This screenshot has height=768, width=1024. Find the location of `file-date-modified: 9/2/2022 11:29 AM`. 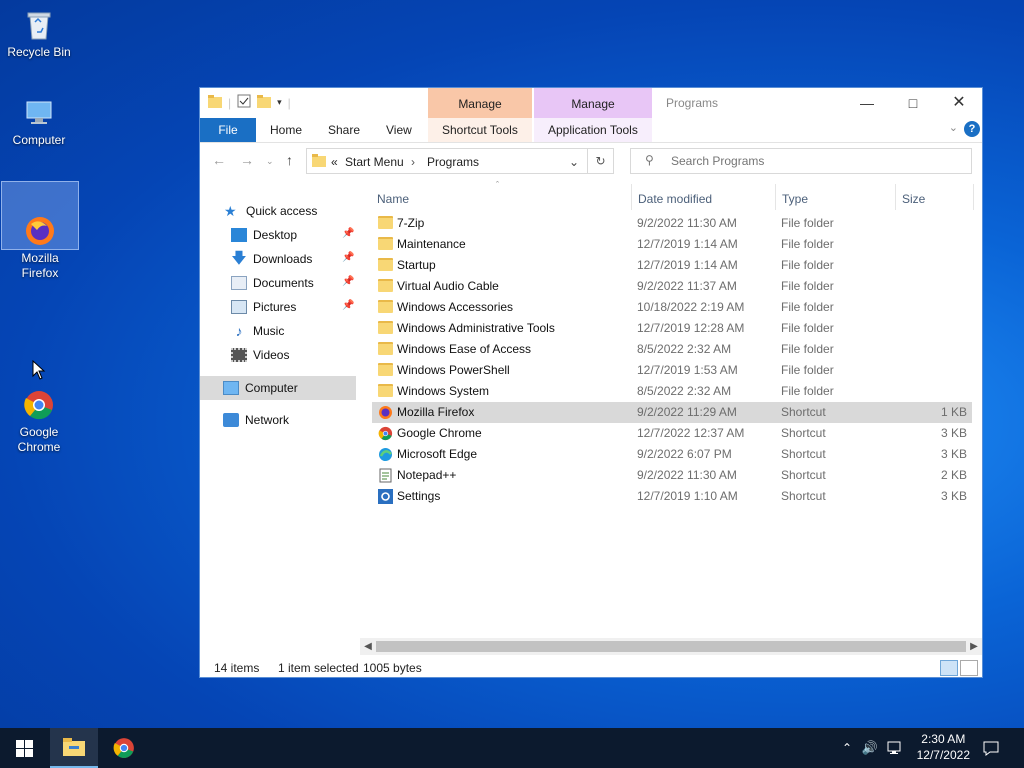

file-date-modified: 9/2/2022 11:29 AM is located at coordinates (687, 412).